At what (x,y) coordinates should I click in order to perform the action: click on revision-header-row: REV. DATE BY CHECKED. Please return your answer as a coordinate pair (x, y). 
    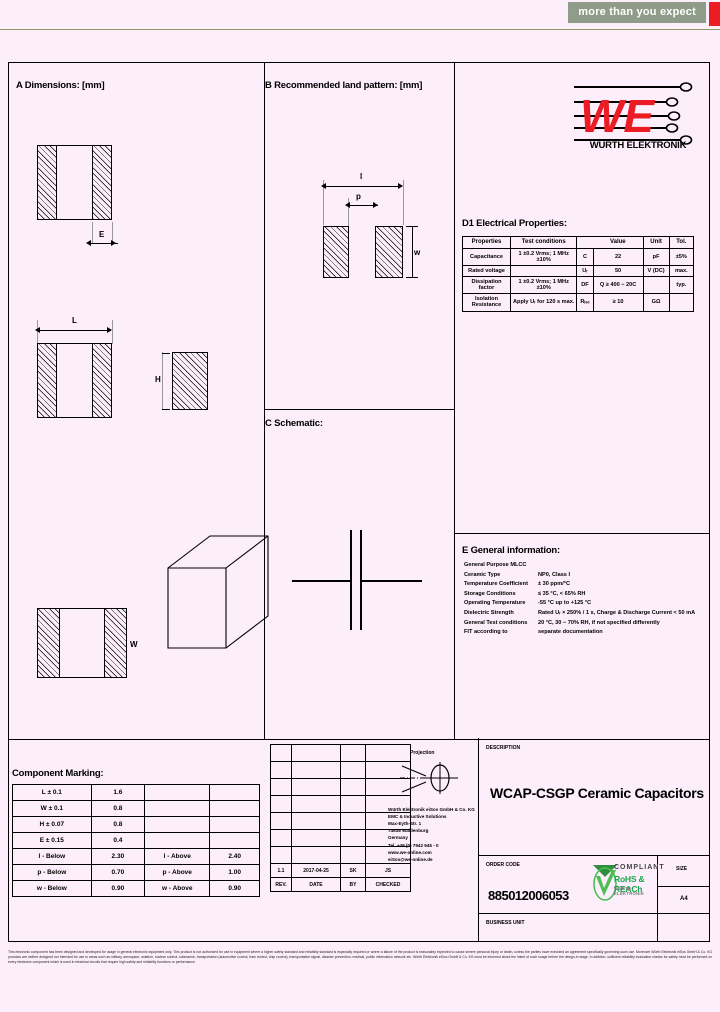
    Looking at the image, I should click on (340, 884).